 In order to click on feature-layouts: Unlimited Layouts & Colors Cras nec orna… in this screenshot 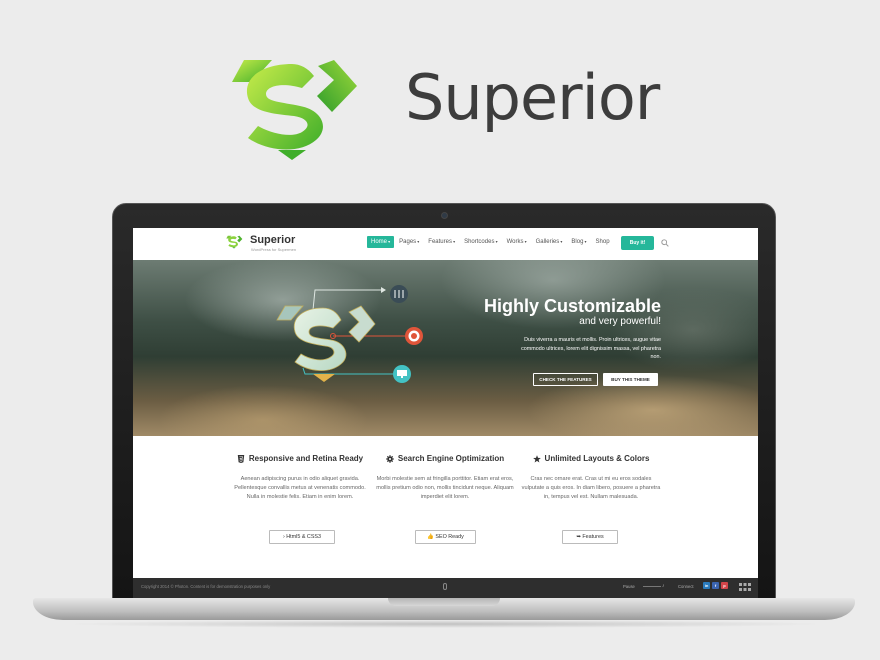, I will do `click(591, 478)`.